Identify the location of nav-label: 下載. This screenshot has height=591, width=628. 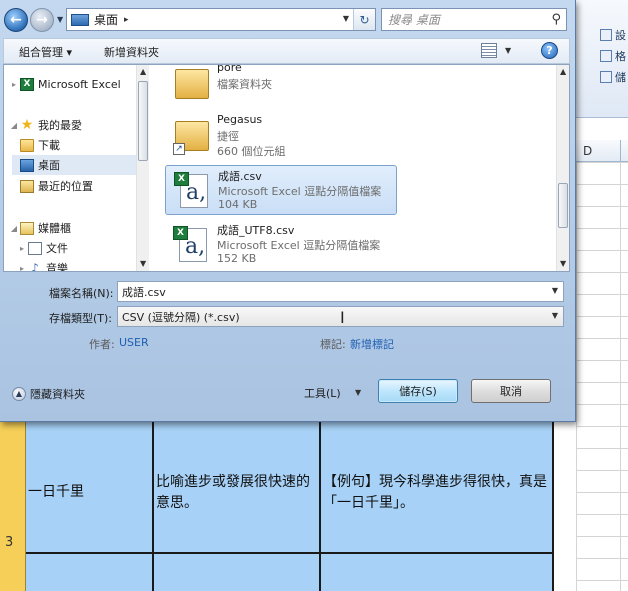
(49, 145).